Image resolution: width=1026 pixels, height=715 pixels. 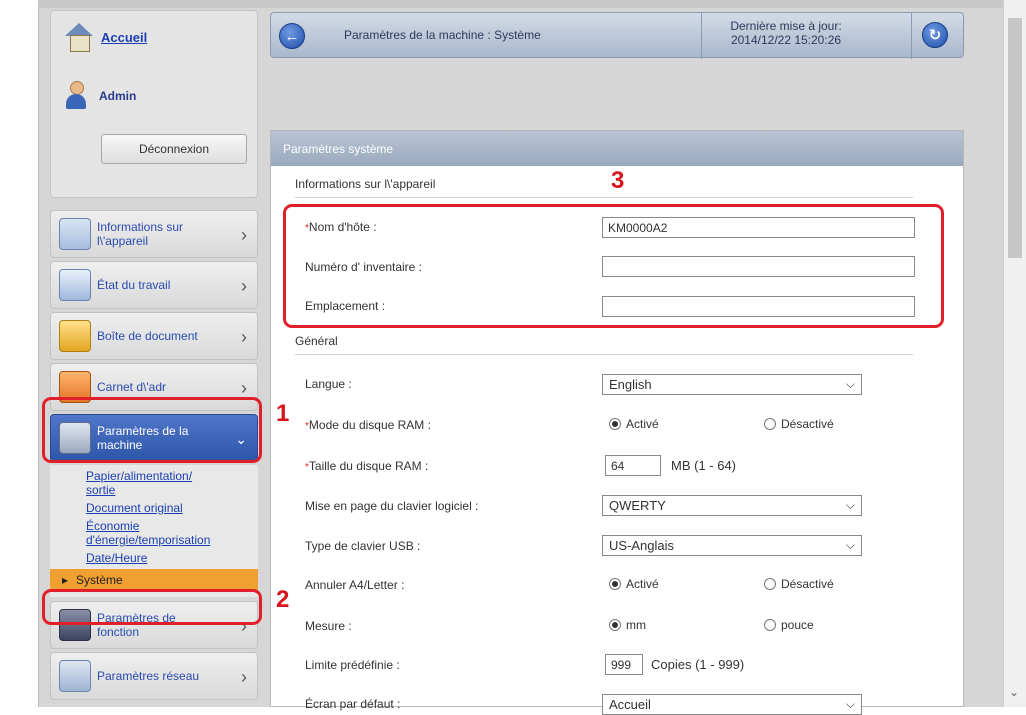 I want to click on radio-label: pouce, so click(x=797, y=625).